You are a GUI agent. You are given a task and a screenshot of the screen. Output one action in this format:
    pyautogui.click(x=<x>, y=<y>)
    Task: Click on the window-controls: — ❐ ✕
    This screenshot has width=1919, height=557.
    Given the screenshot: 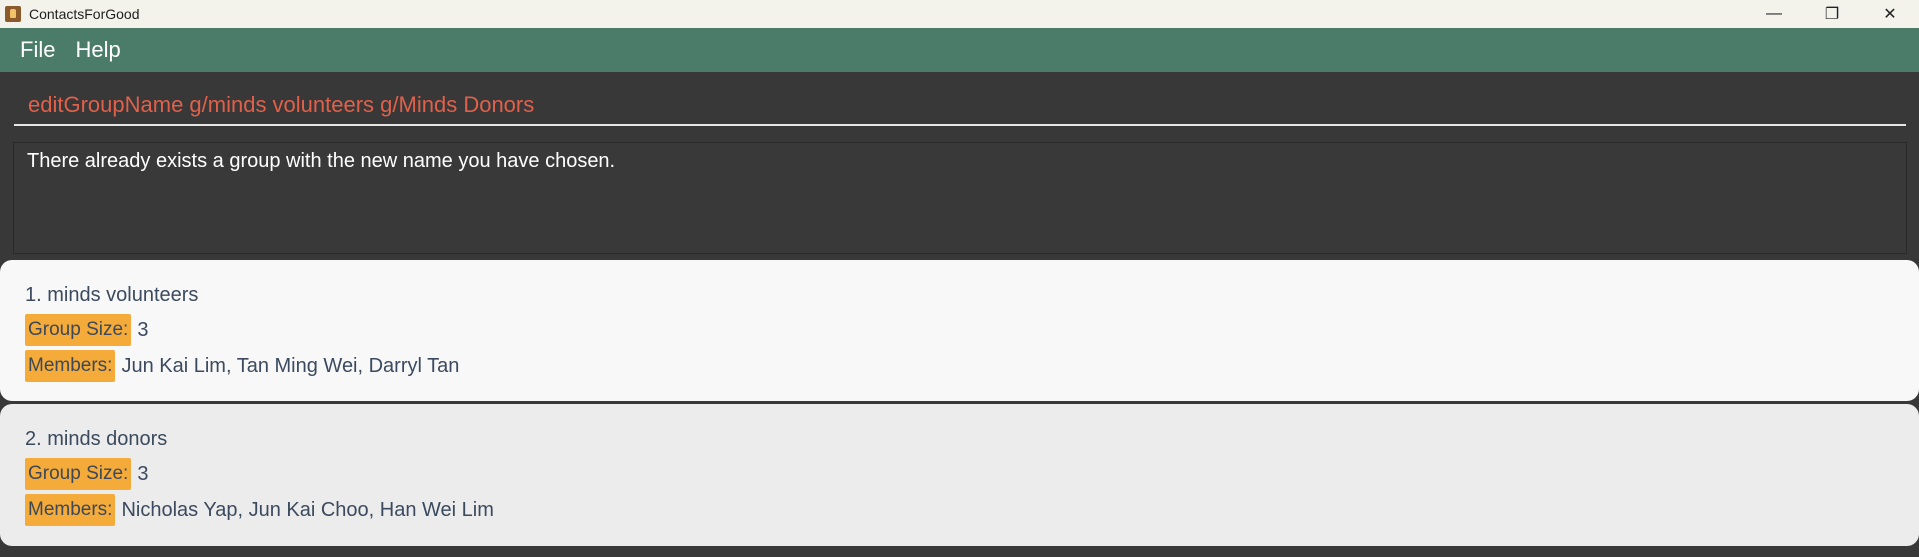 What is the action you would take?
    pyautogui.click(x=1832, y=14)
    